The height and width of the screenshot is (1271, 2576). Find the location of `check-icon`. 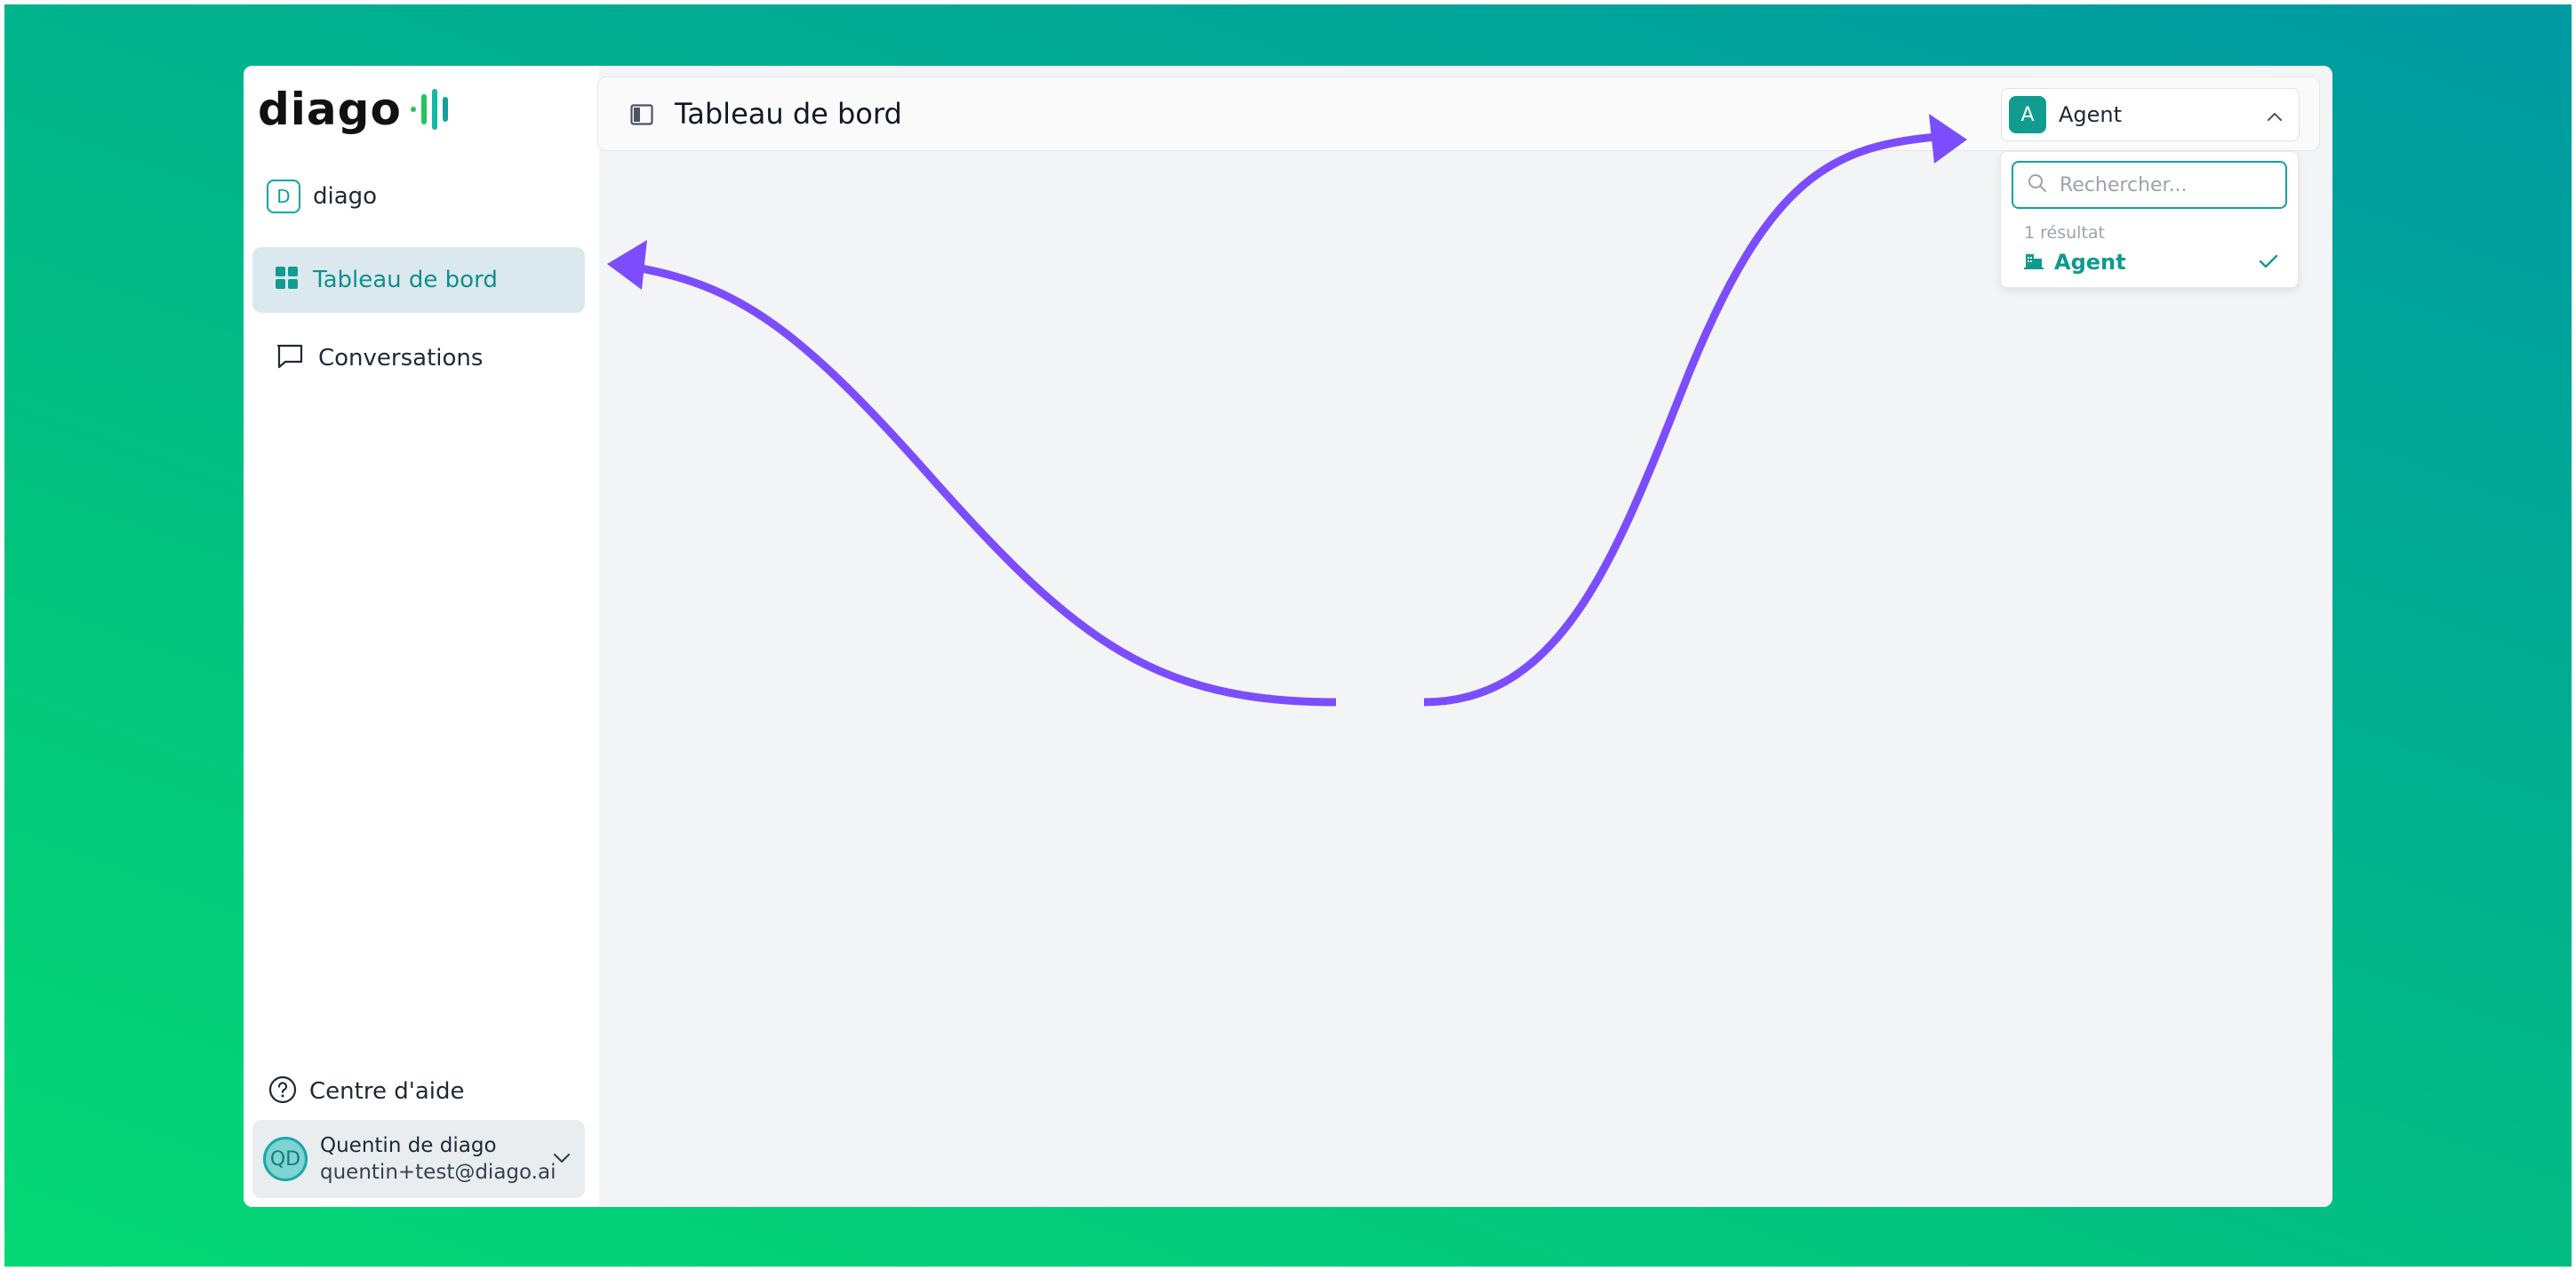

check-icon is located at coordinates (2268, 263).